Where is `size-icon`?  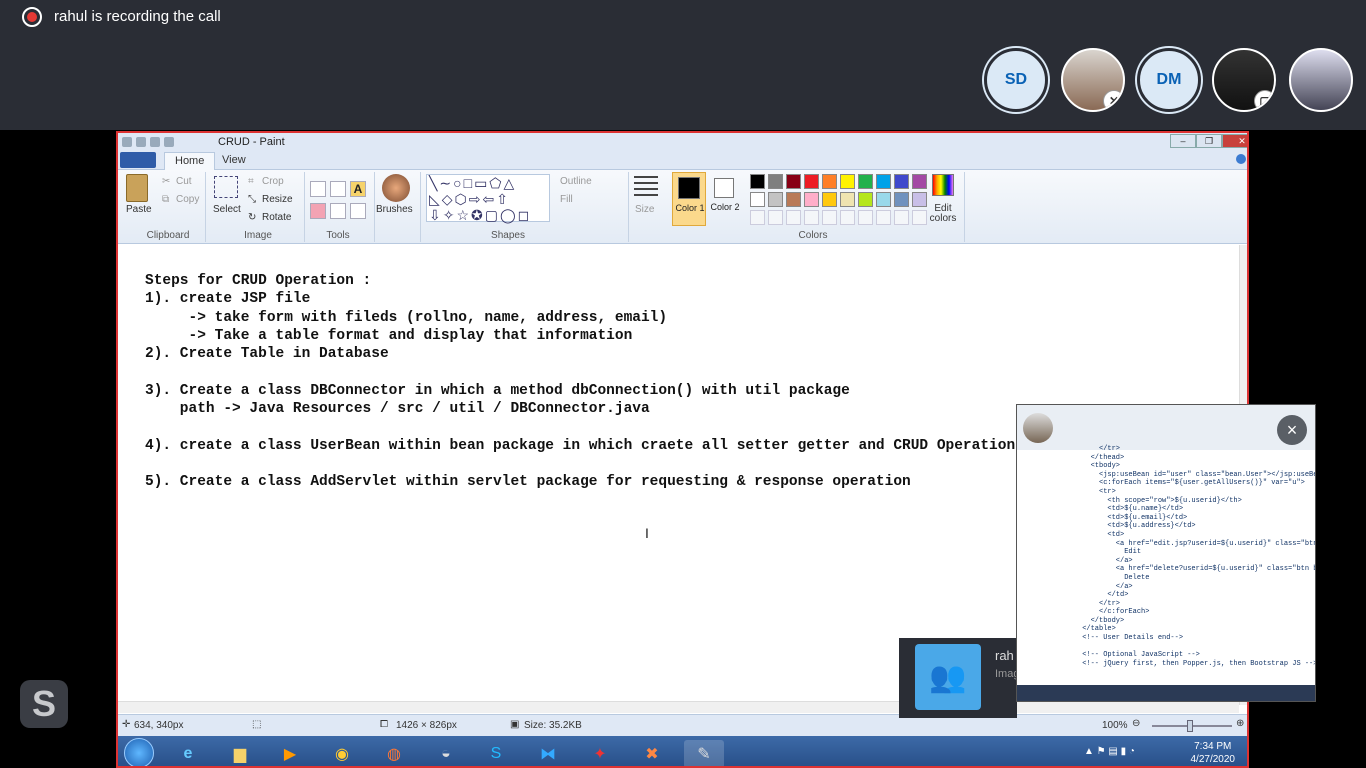 size-icon is located at coordinates (646, 187).